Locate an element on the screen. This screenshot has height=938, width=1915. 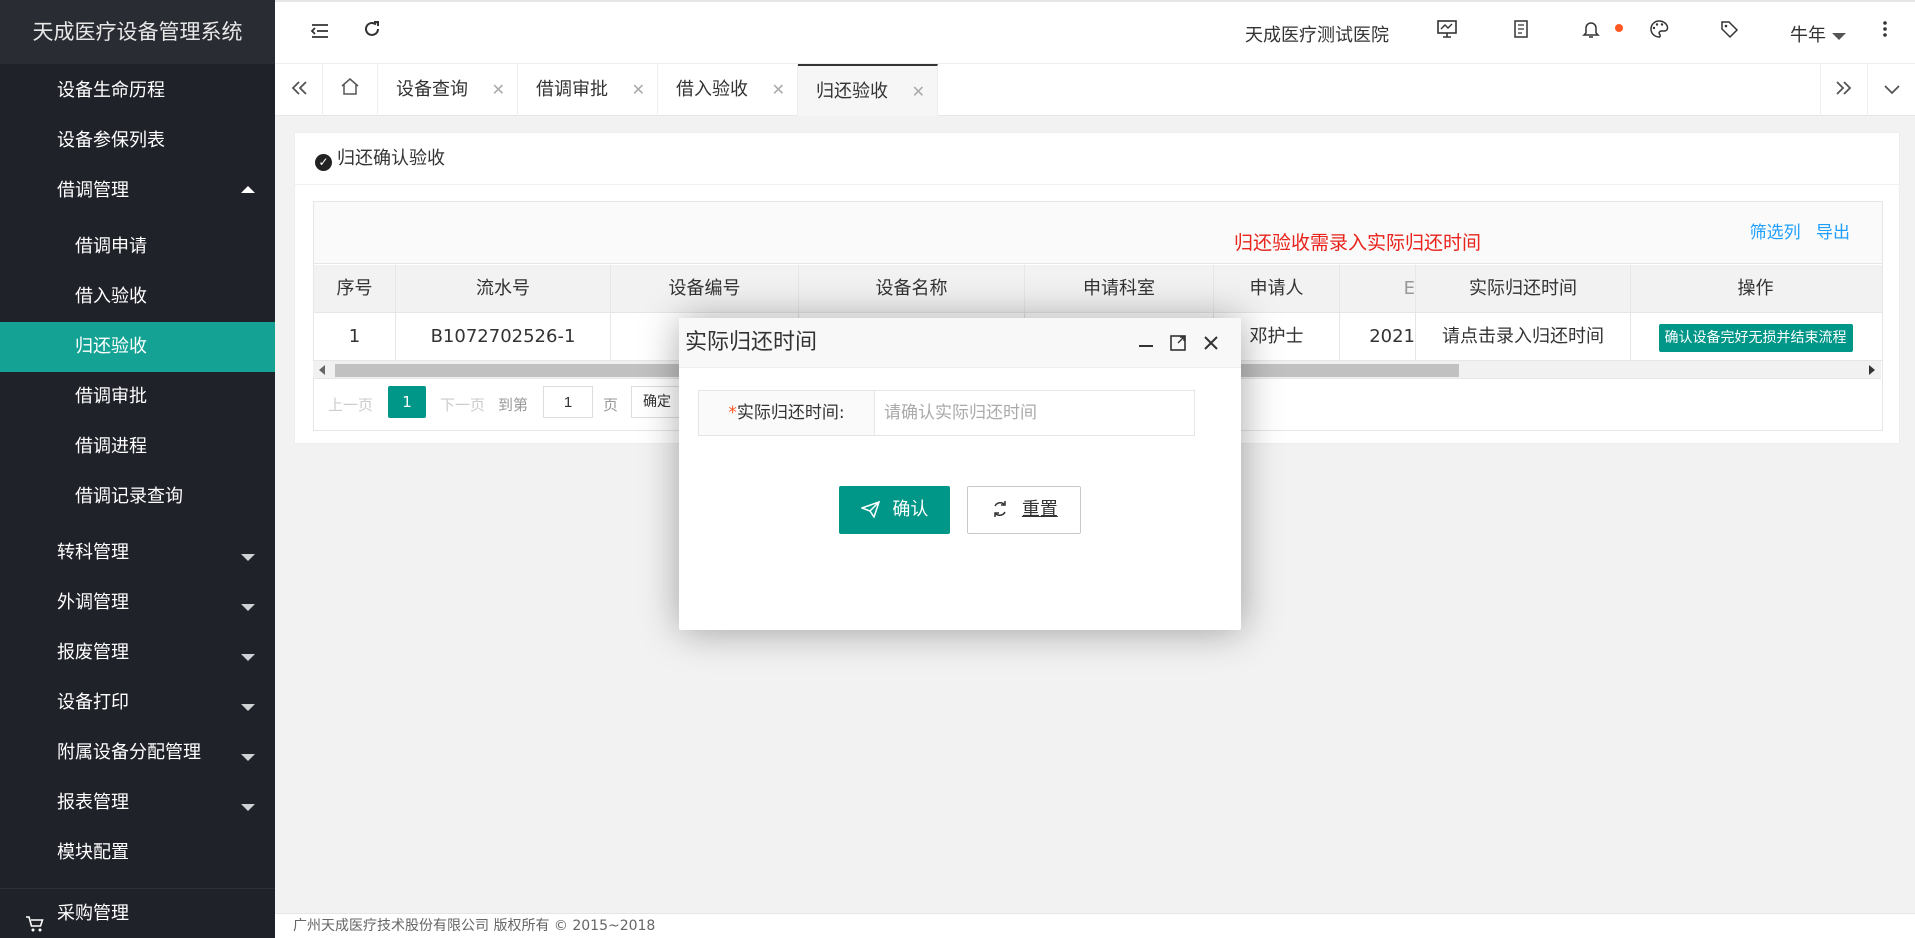
return-time-label: *实际归还时间: is located at coordinates (787, 413).